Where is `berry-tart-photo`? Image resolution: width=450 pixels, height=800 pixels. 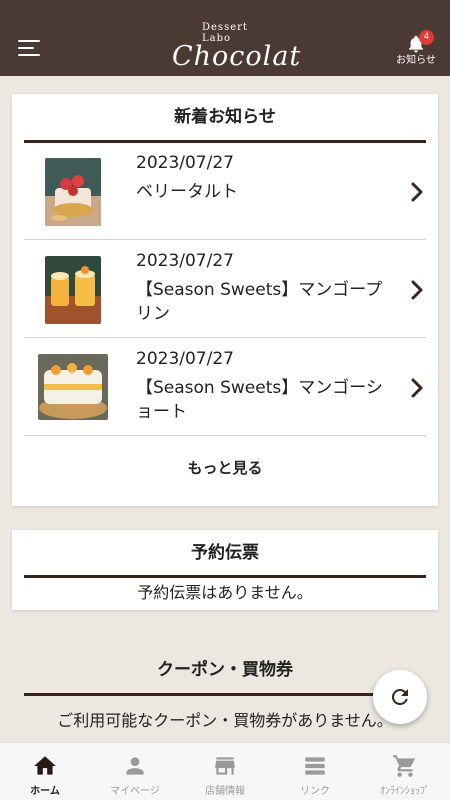 berry-tart-photo is located at coordinates (73, 192).